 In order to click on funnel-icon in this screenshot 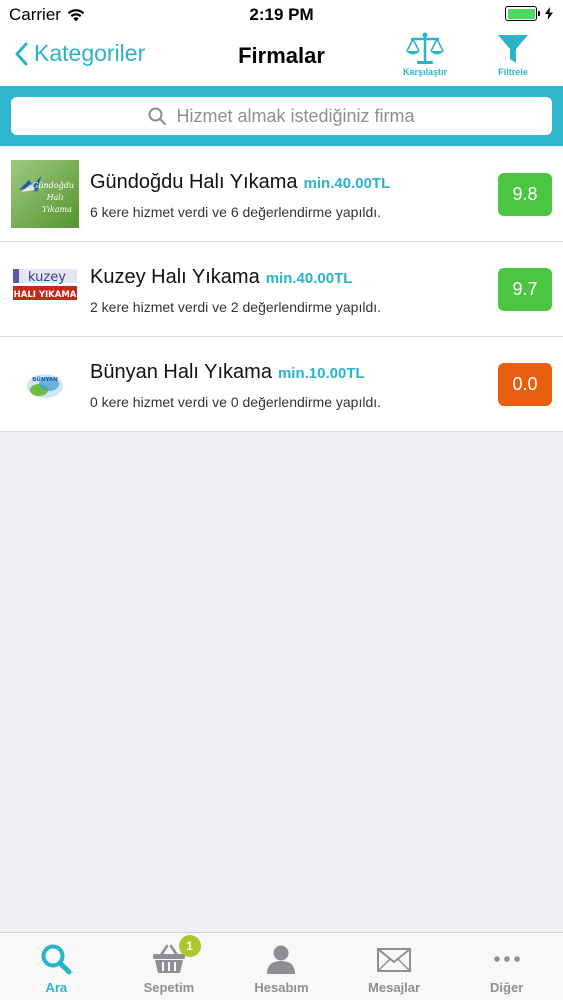, I will do `click(513, 49)`.